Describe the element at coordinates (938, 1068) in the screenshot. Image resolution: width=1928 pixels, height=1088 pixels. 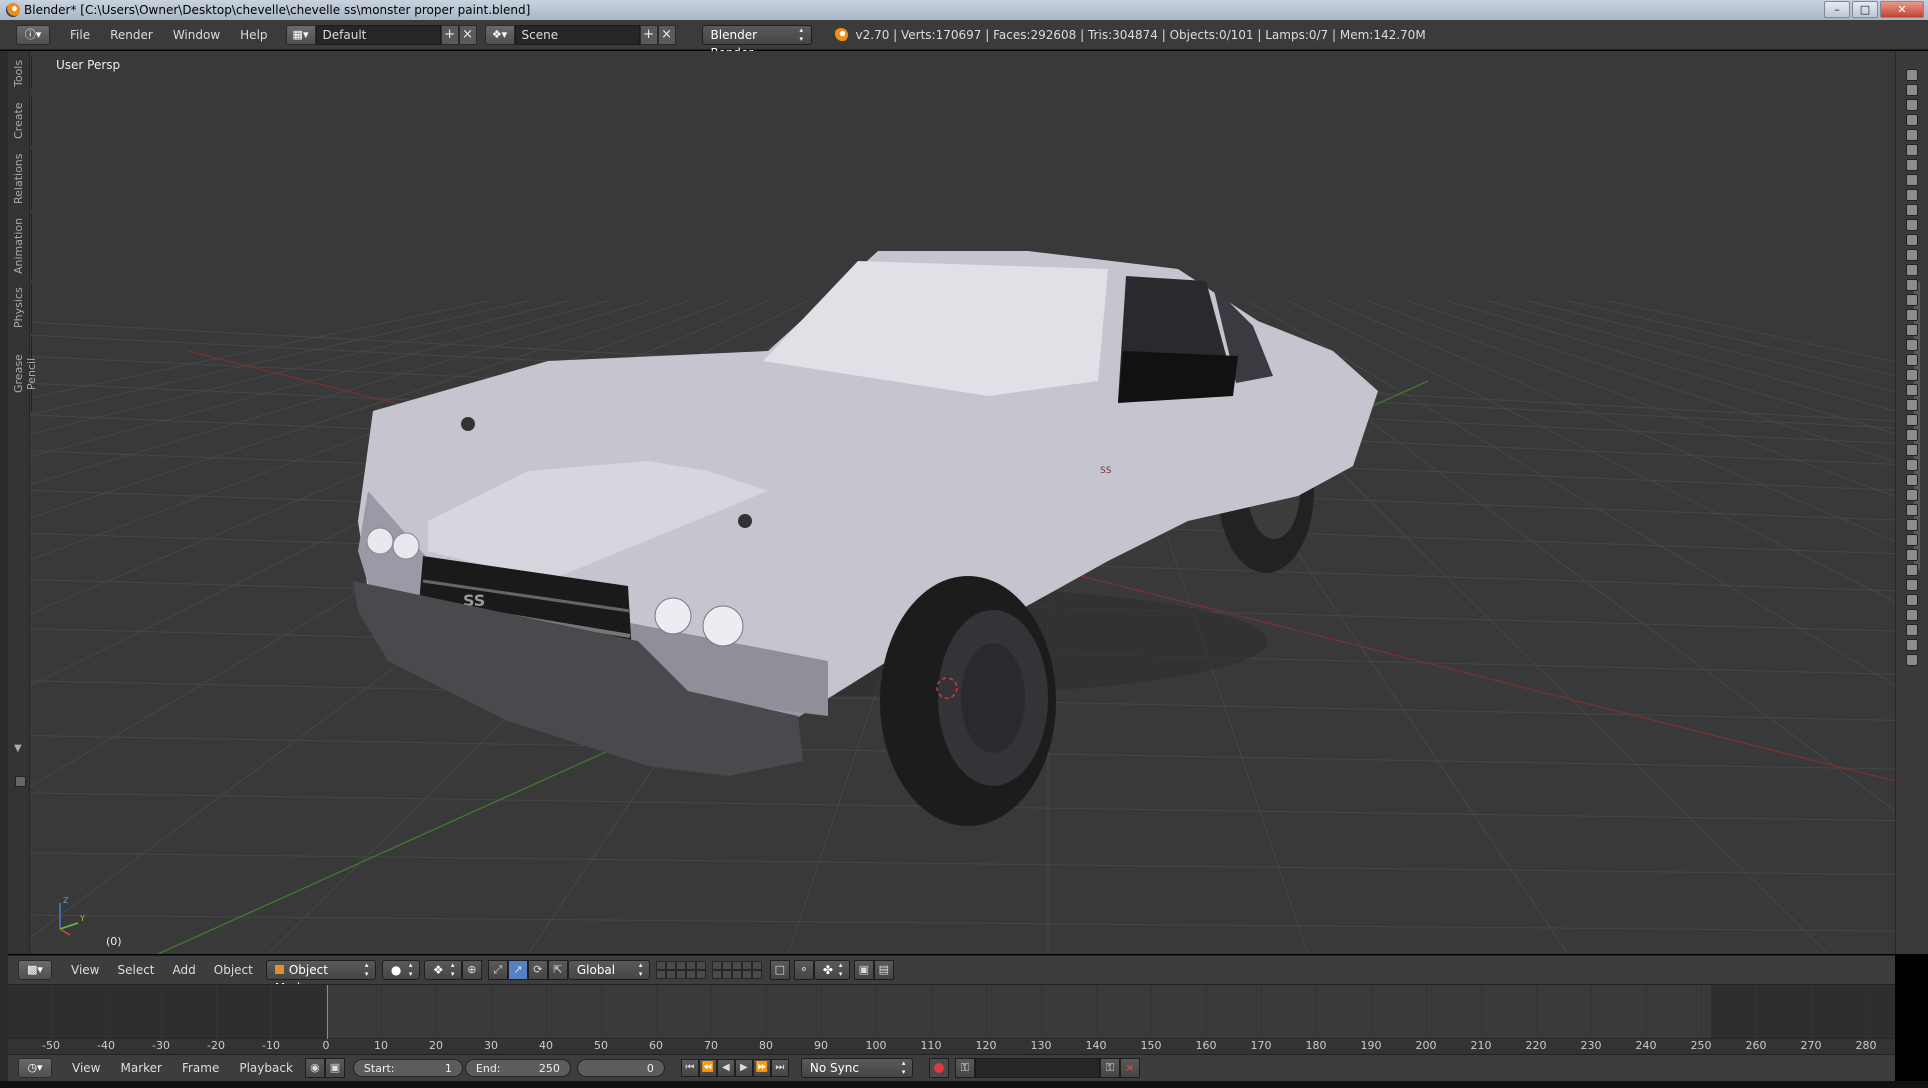
I see `record-icon` at that location.